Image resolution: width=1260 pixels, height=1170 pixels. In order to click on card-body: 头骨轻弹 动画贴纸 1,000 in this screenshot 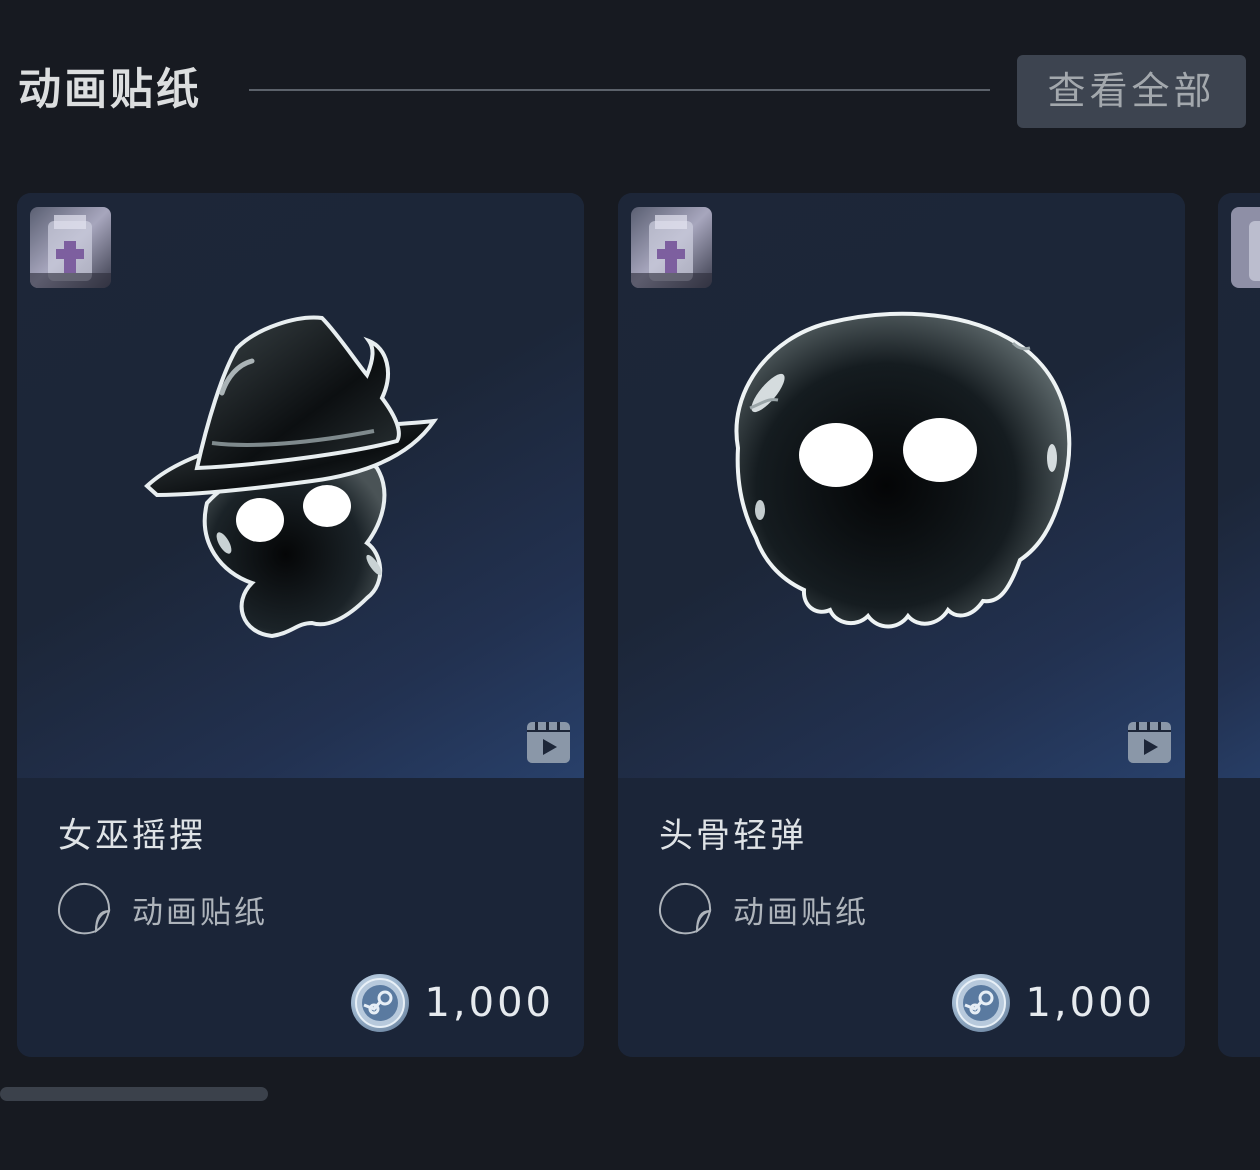, I will do `click(901, 917)`.